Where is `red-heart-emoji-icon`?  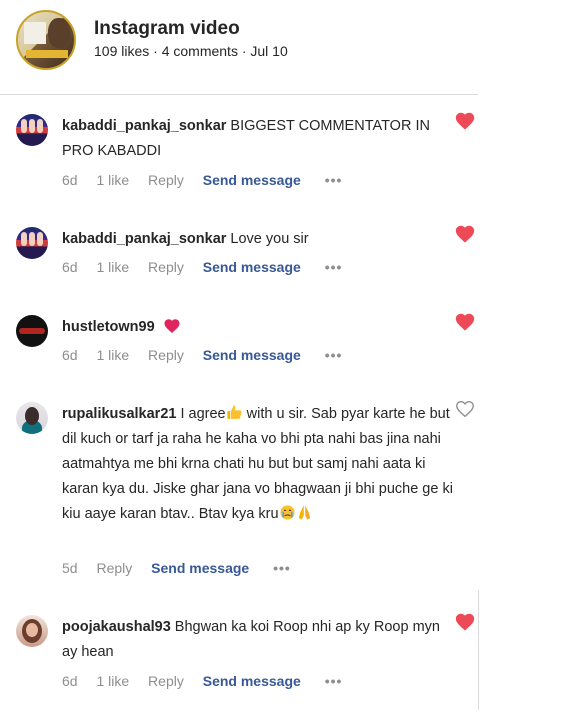 red-heart-emoji-icon is located at coordinates (172, 326).